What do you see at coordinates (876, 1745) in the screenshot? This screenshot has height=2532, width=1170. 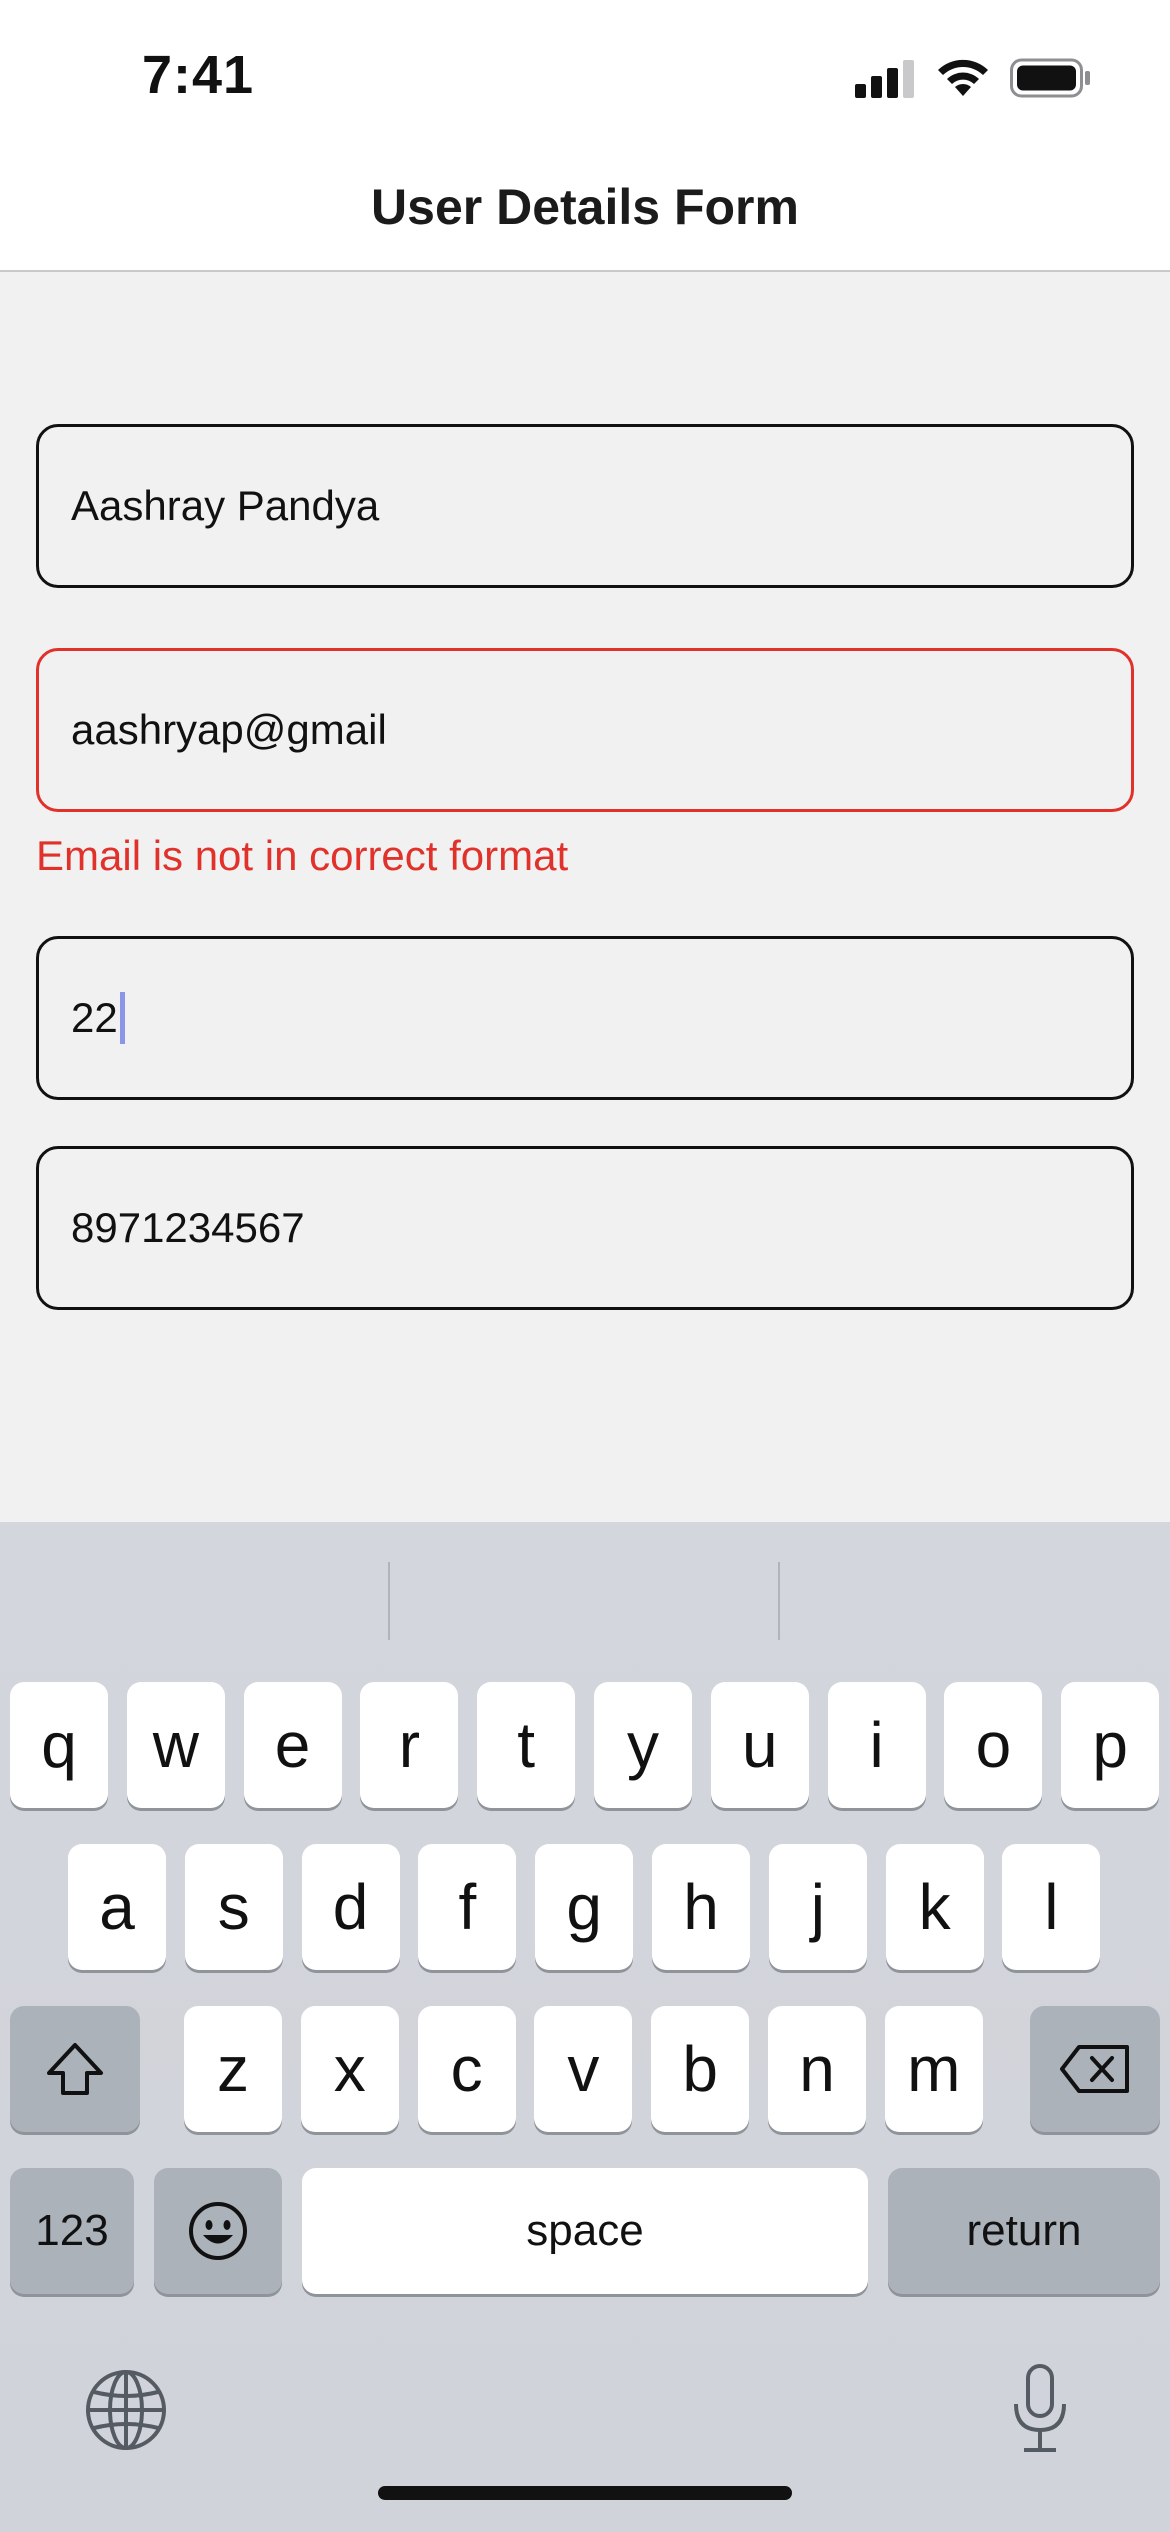 I see `key-i: i` at bounding box center [876, 1745].